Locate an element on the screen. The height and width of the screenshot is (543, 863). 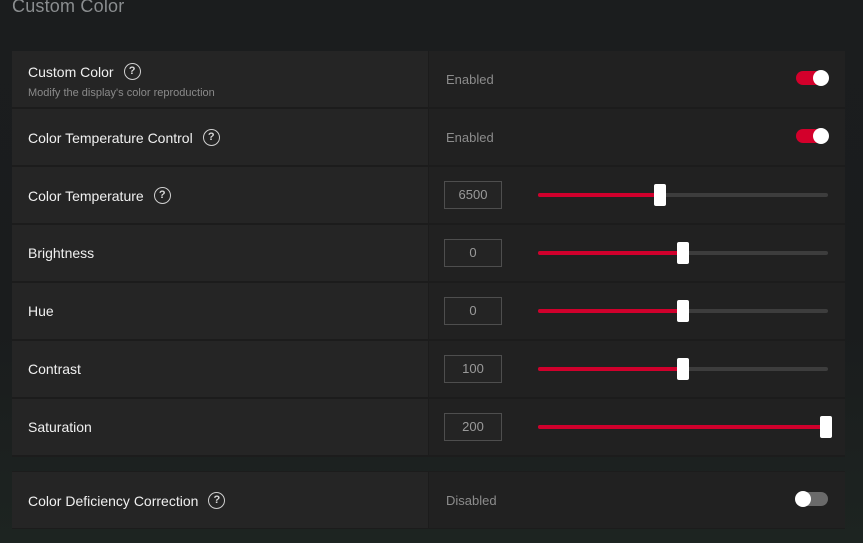
row-label-saturation: Saturation is located at coordinates (60, 427).